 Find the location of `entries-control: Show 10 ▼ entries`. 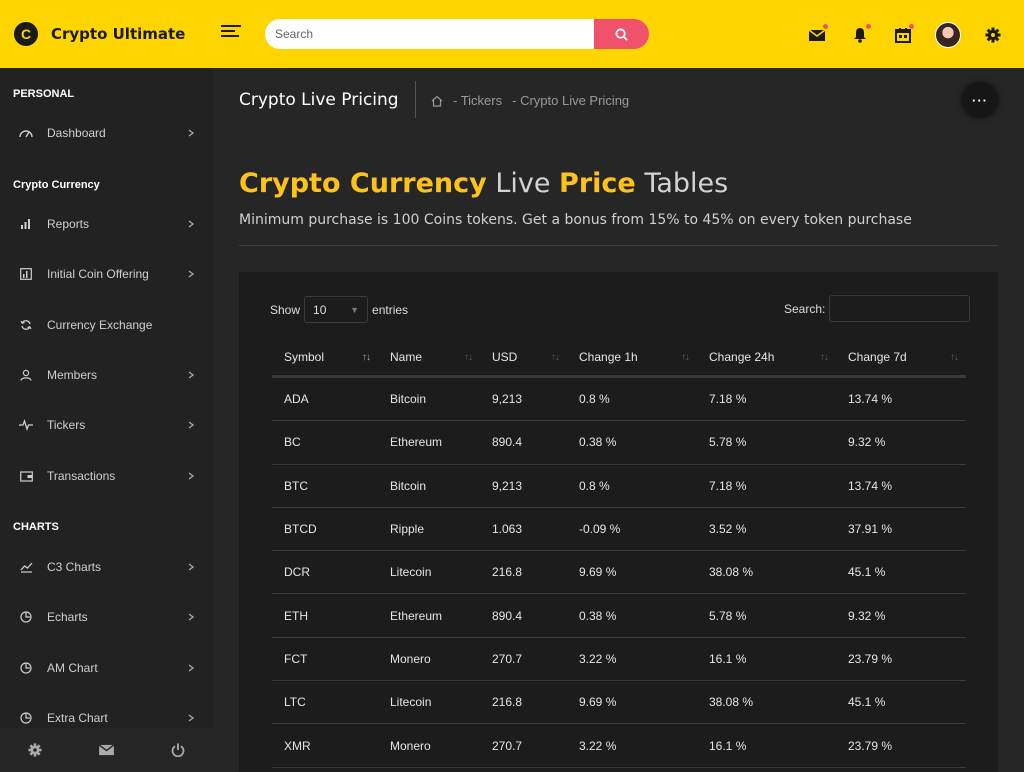

entries-control: Show 10 ▼ entries is located at coordinates (339, 309).